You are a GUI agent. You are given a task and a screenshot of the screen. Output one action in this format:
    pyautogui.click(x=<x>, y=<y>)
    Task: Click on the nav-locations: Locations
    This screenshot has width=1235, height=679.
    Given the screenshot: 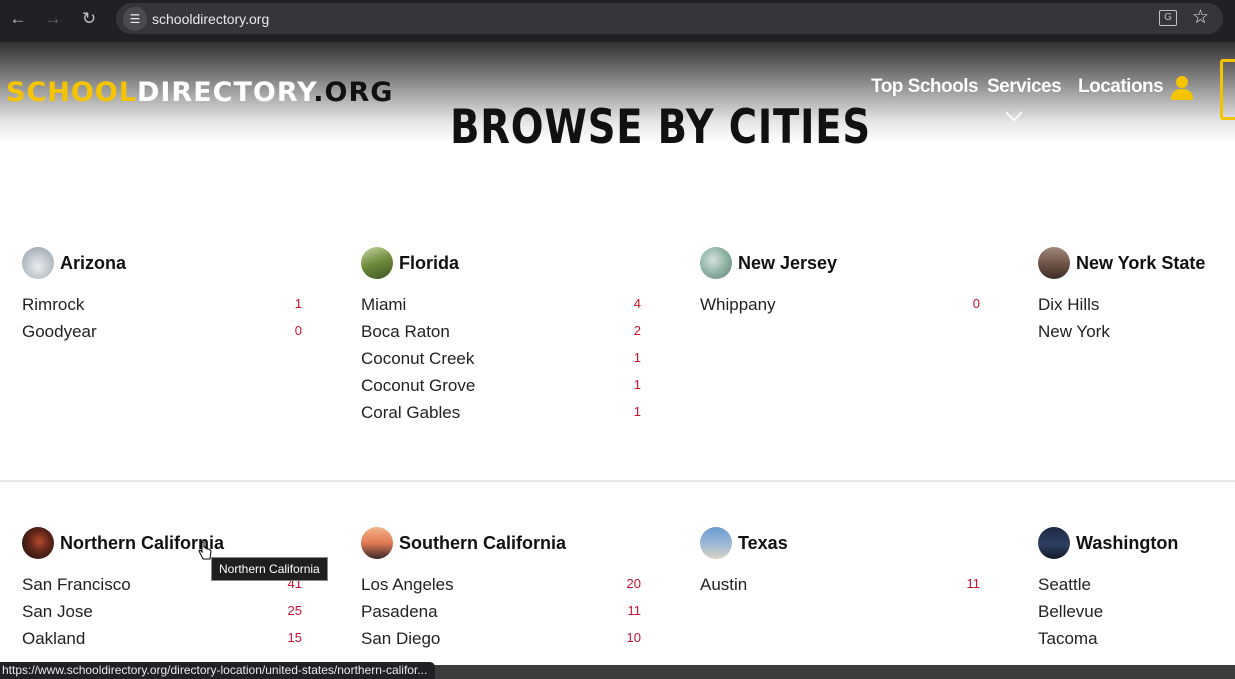 What is the action you would take?
    pyautogui.click(x=1121, y=87)
    